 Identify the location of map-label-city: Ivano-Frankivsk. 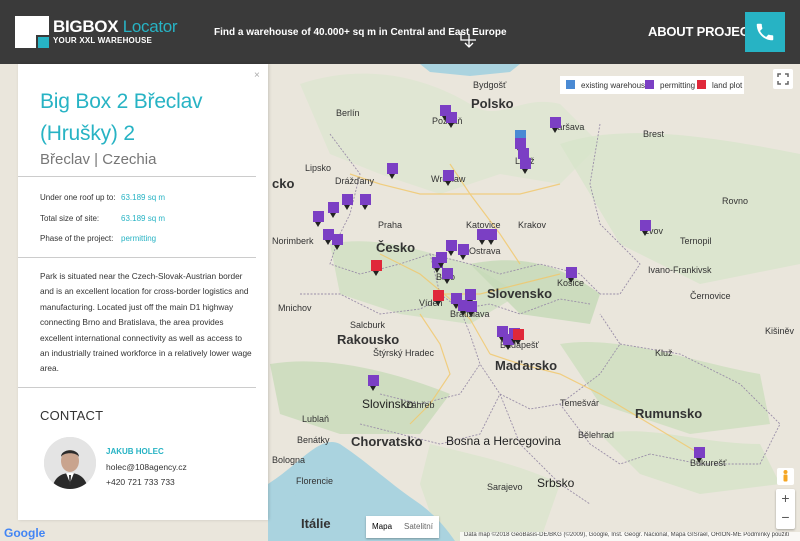
(680, 270).